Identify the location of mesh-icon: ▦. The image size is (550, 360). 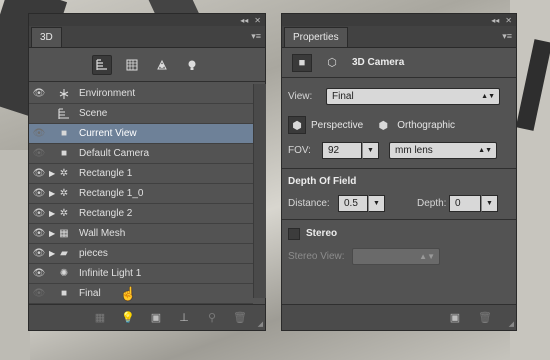
(100, 318).